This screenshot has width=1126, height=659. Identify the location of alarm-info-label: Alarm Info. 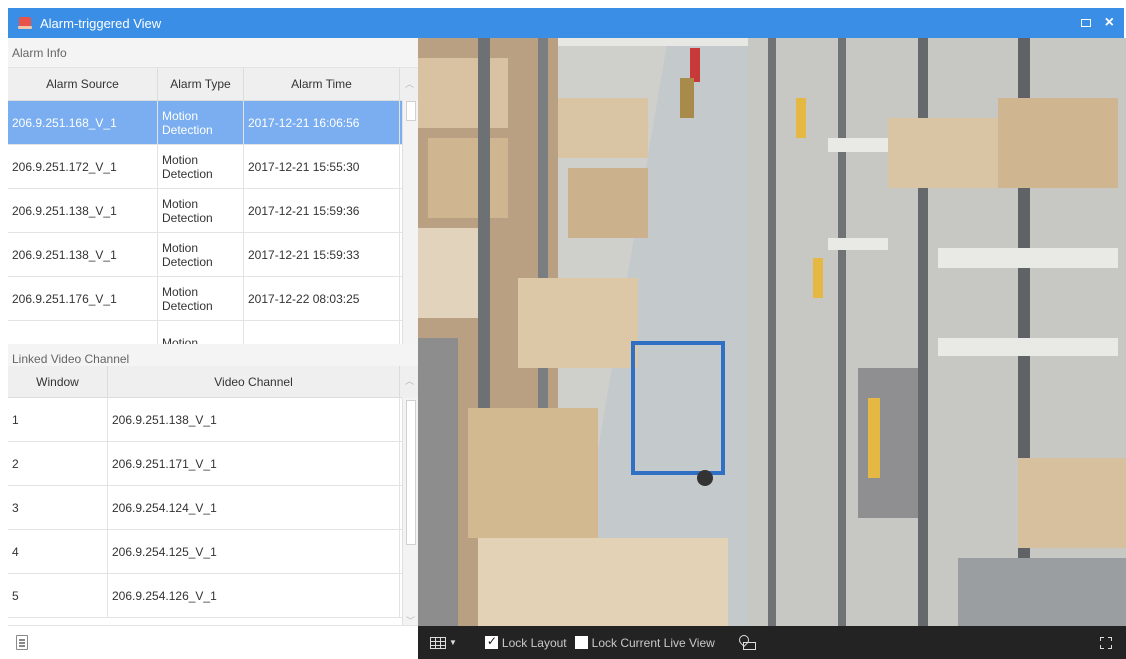
(213, 53).